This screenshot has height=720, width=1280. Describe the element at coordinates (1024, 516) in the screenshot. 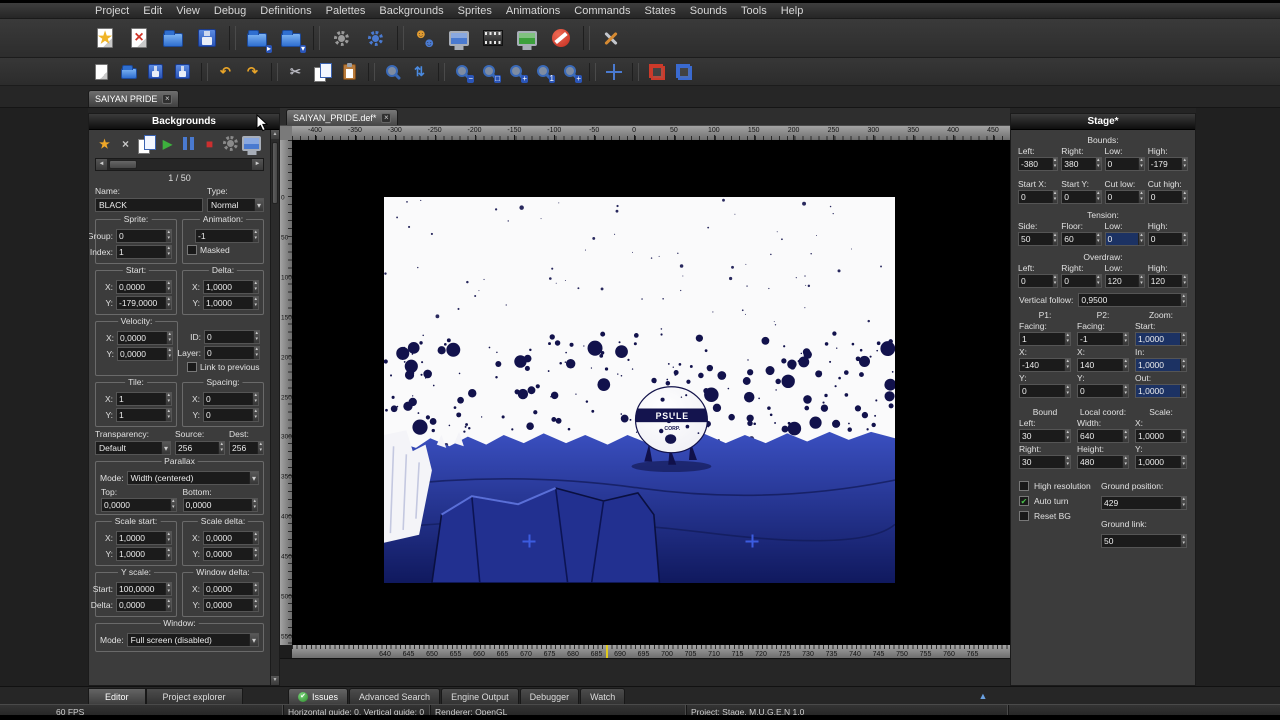

I see `reset-bg-checkbox` at that location.